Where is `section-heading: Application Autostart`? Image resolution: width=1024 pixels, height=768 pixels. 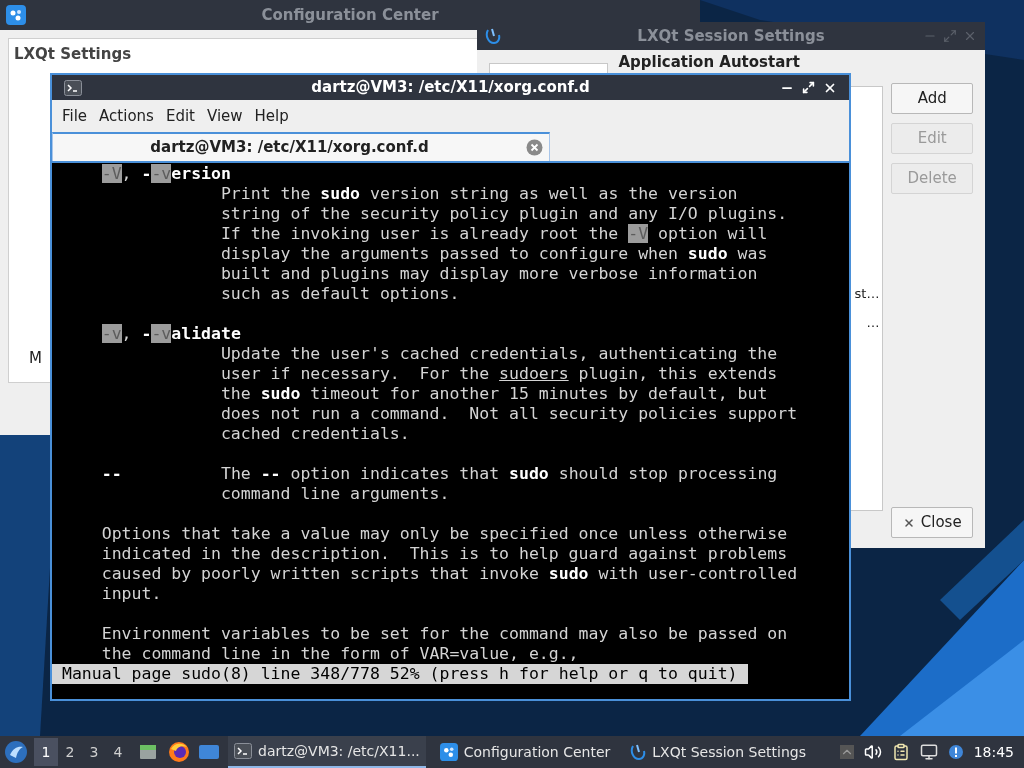 section-heading: Application Autostart is located at coordinates (709, 62).